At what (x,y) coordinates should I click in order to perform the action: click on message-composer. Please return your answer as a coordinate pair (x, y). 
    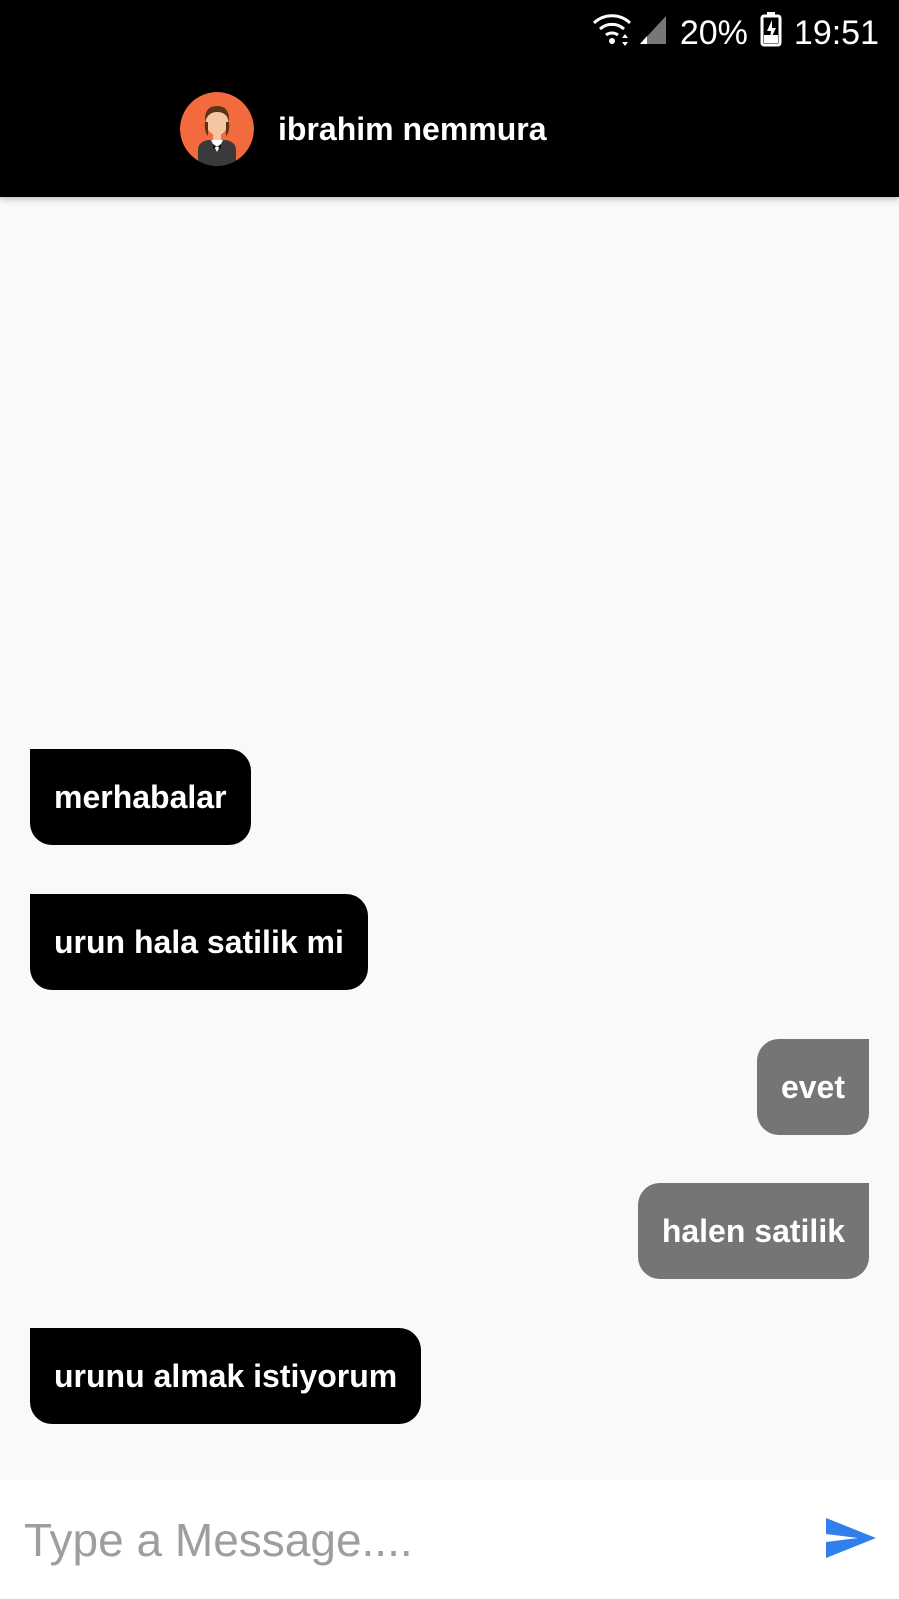
    Looking at the image, I should click on (449, 1539).